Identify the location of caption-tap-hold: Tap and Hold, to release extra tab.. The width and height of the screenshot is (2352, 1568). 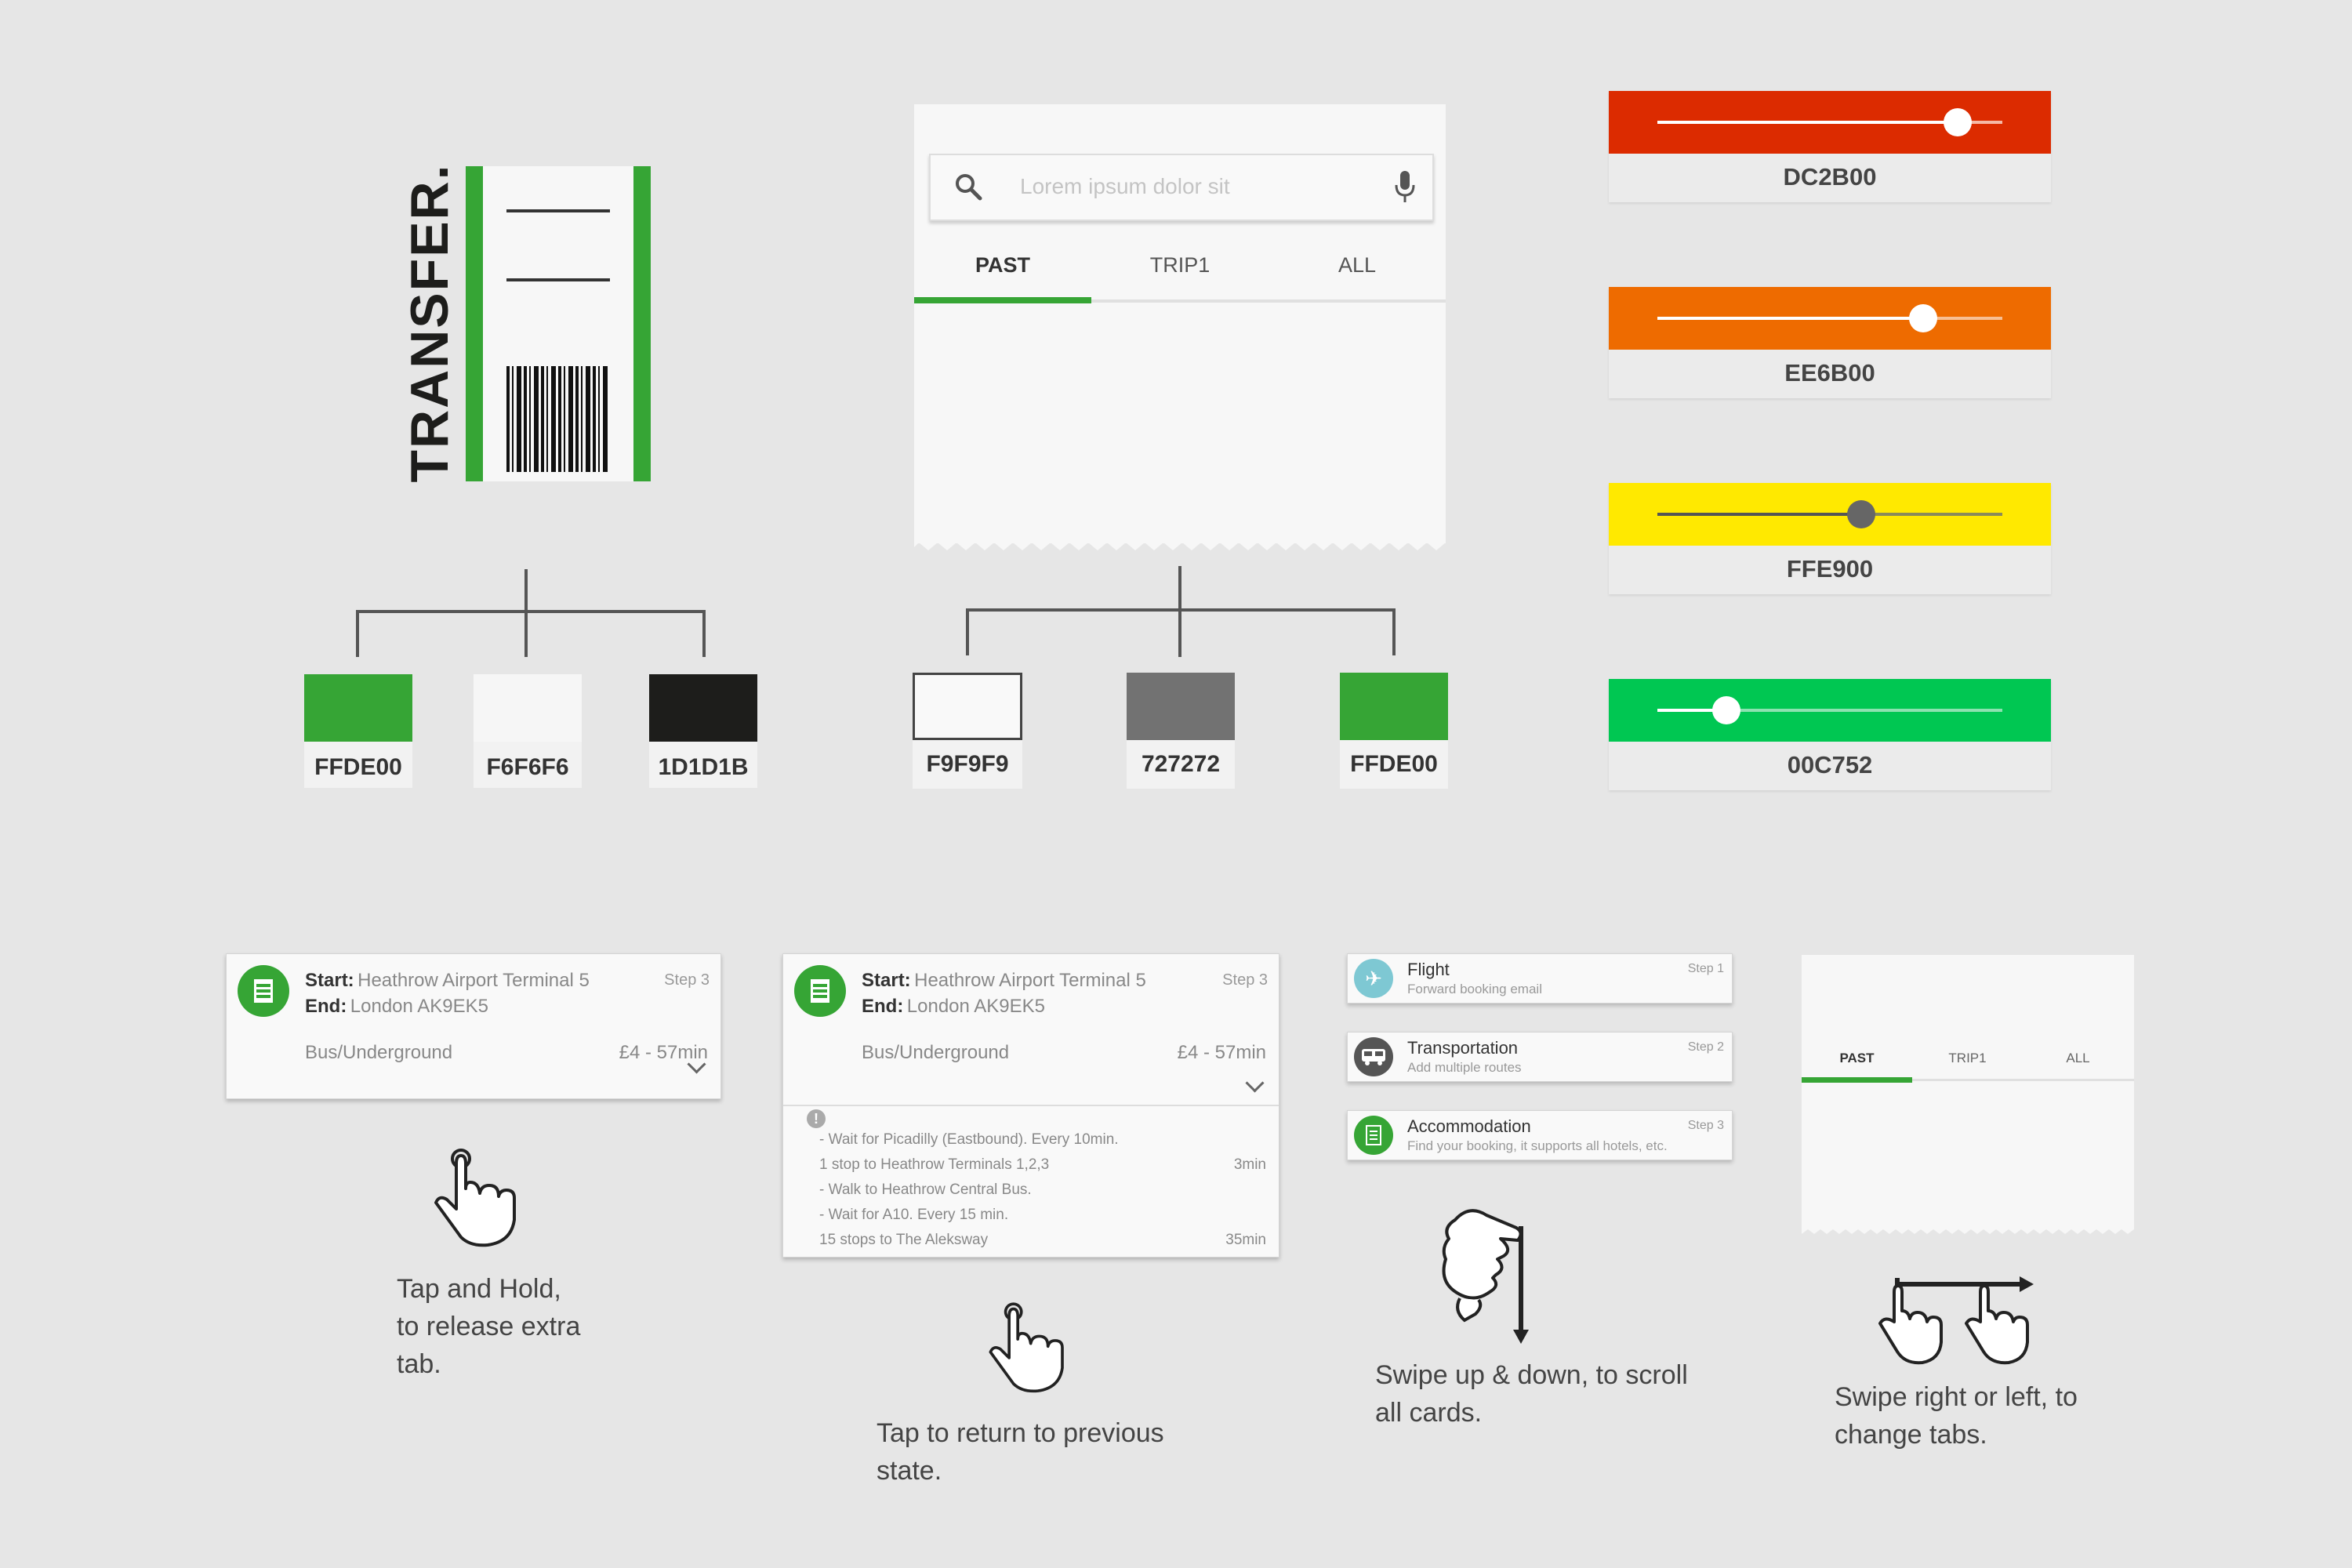
(489, 1326).